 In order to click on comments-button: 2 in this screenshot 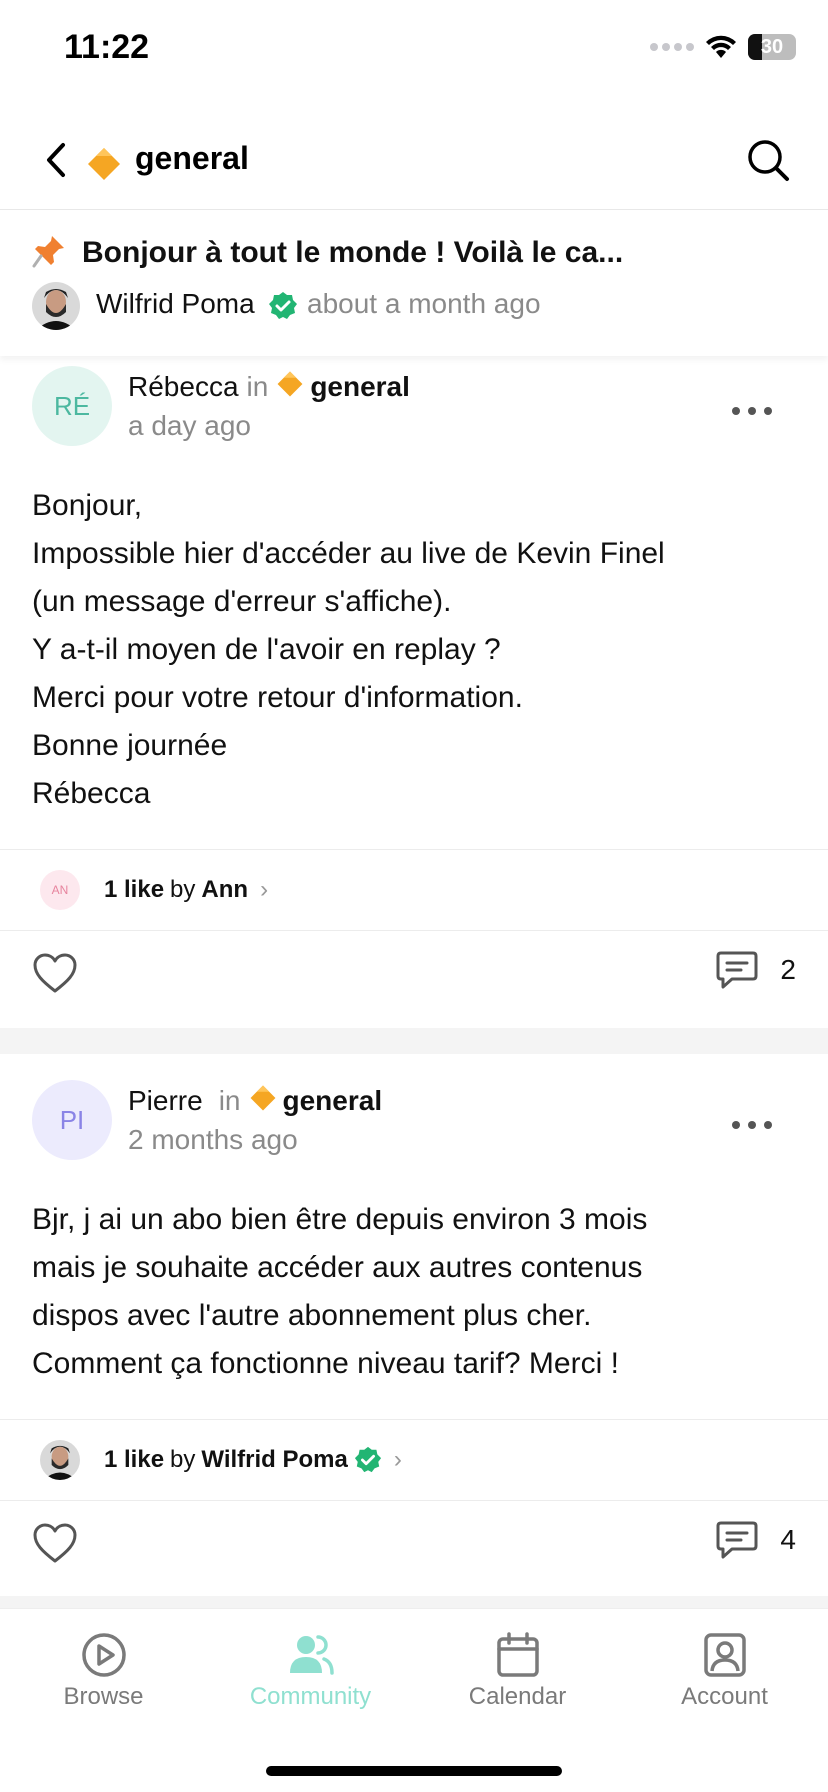, I will do `click(756, 970)`.